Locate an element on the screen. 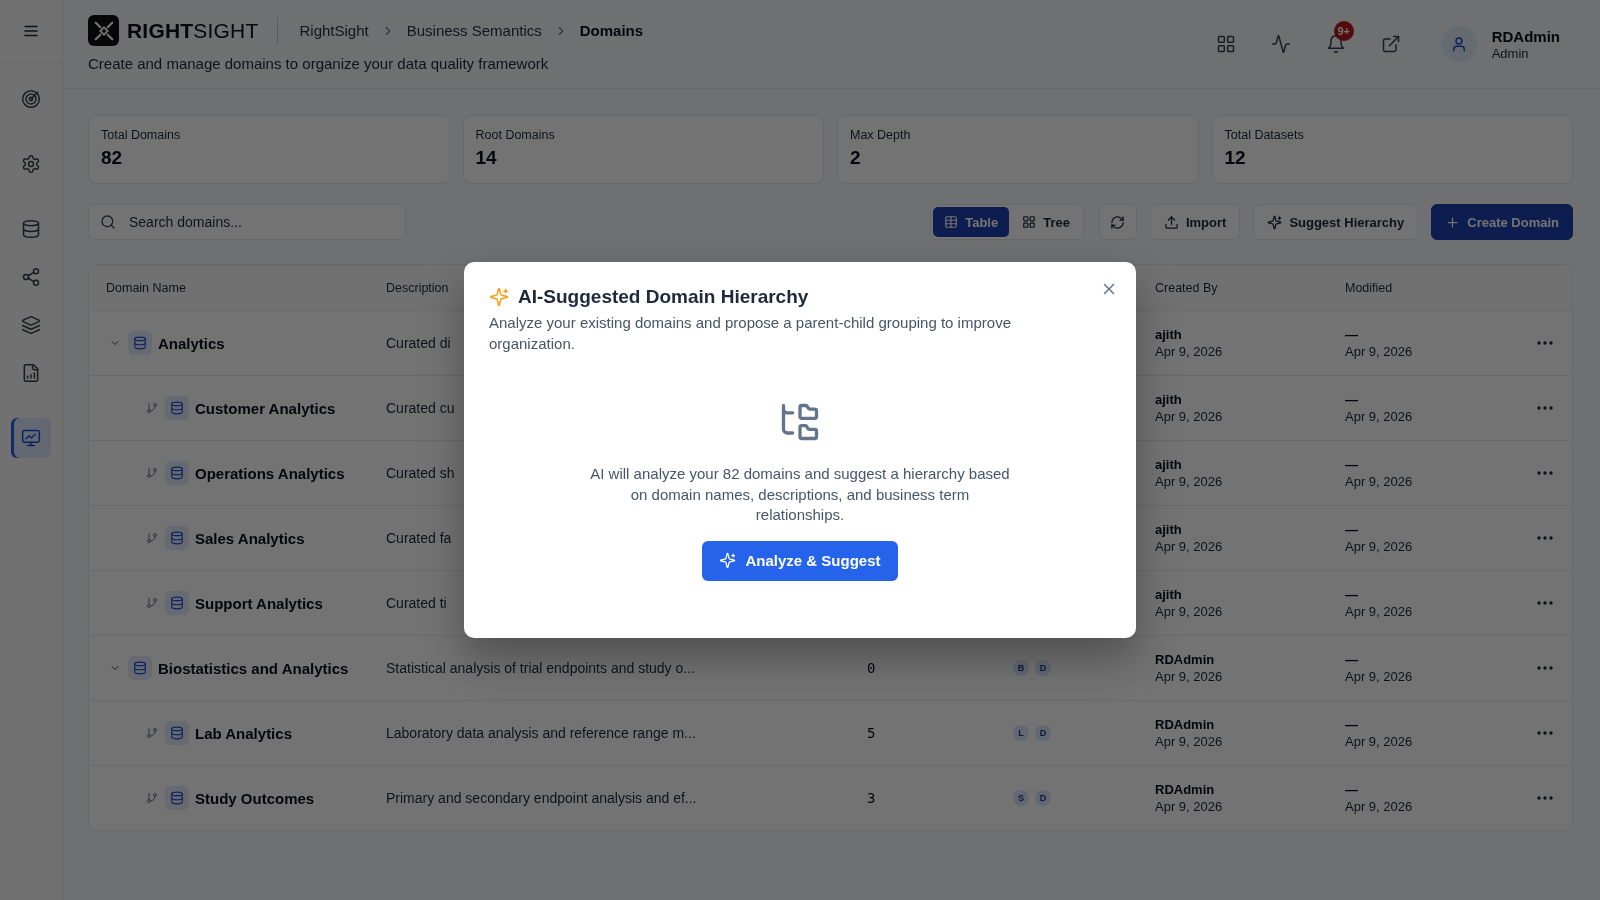 The height and width of the screenshot is (900, 1600). initial-badge: S is located at coordinates (1021, 798).